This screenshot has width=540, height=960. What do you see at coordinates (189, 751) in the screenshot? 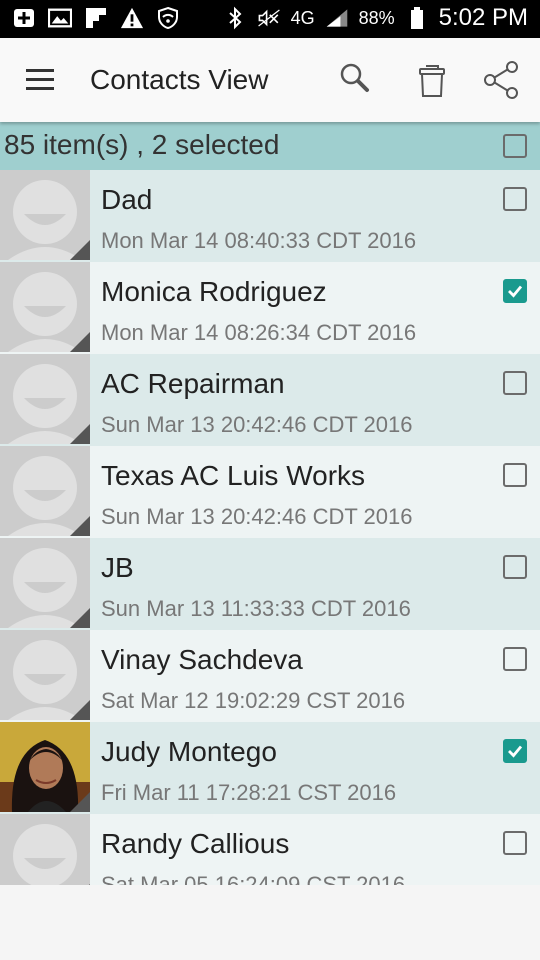
I see `contact-name: Judy Montego` at bounding box center [189, 751].